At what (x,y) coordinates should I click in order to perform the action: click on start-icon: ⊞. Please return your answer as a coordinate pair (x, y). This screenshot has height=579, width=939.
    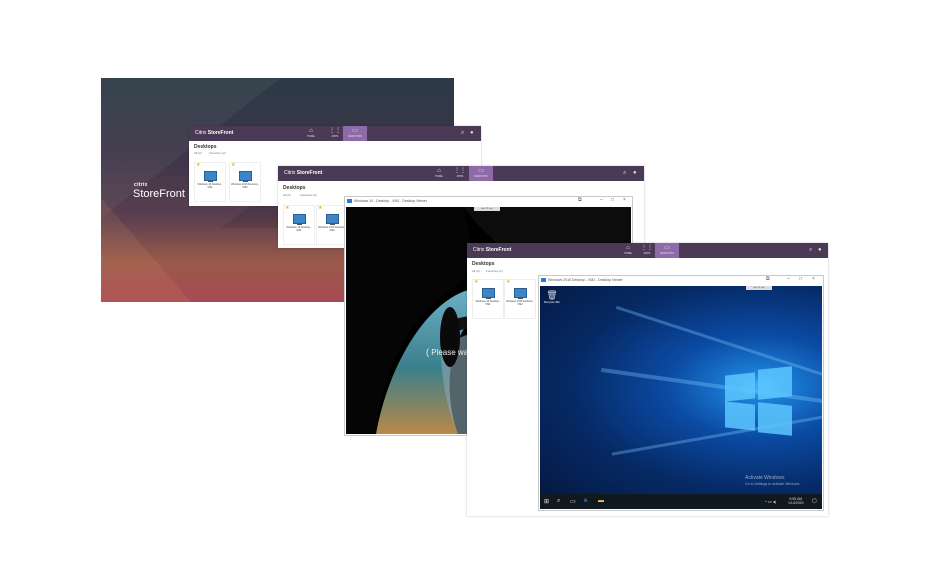
    Looking at the image, I should click on (546, 501).